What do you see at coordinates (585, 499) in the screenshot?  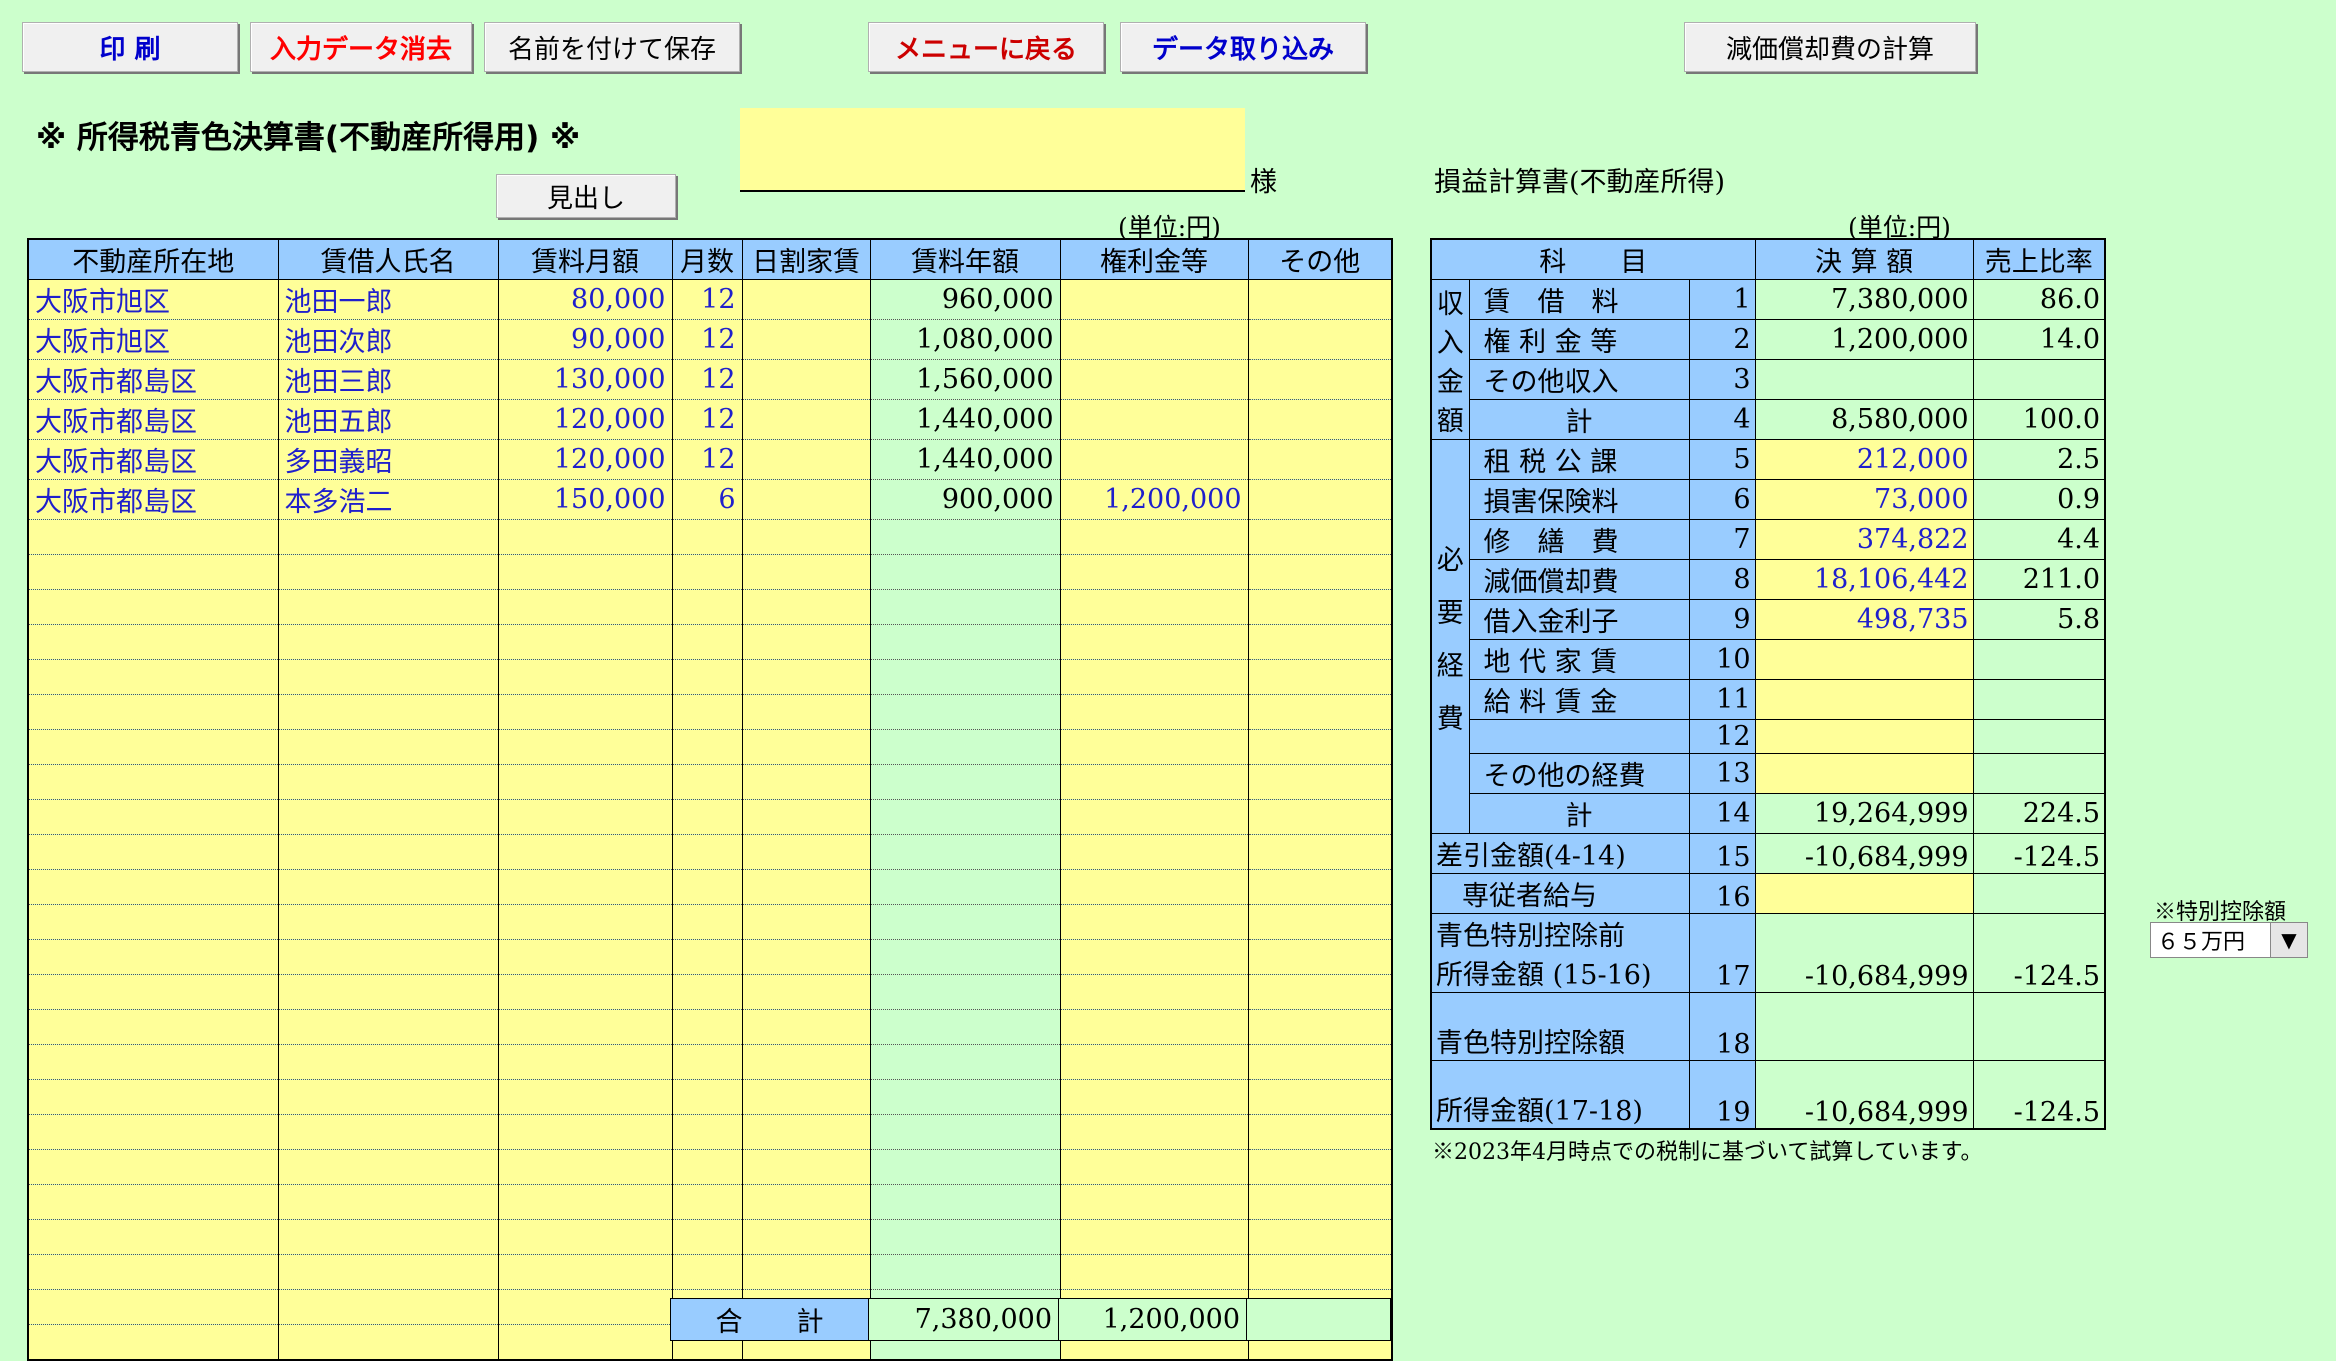 I see `rent-cell: 150,000` at bounding box center [585, 499].